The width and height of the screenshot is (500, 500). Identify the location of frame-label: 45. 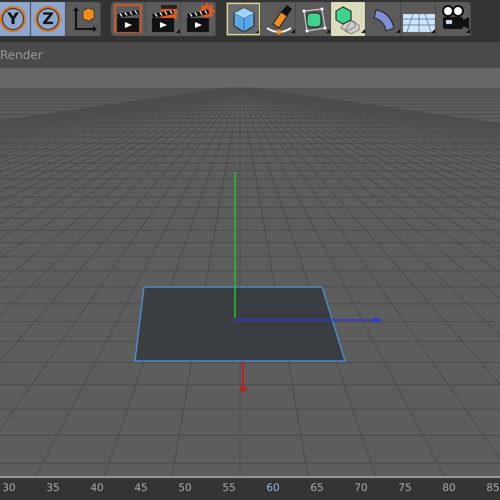
(141, 488).